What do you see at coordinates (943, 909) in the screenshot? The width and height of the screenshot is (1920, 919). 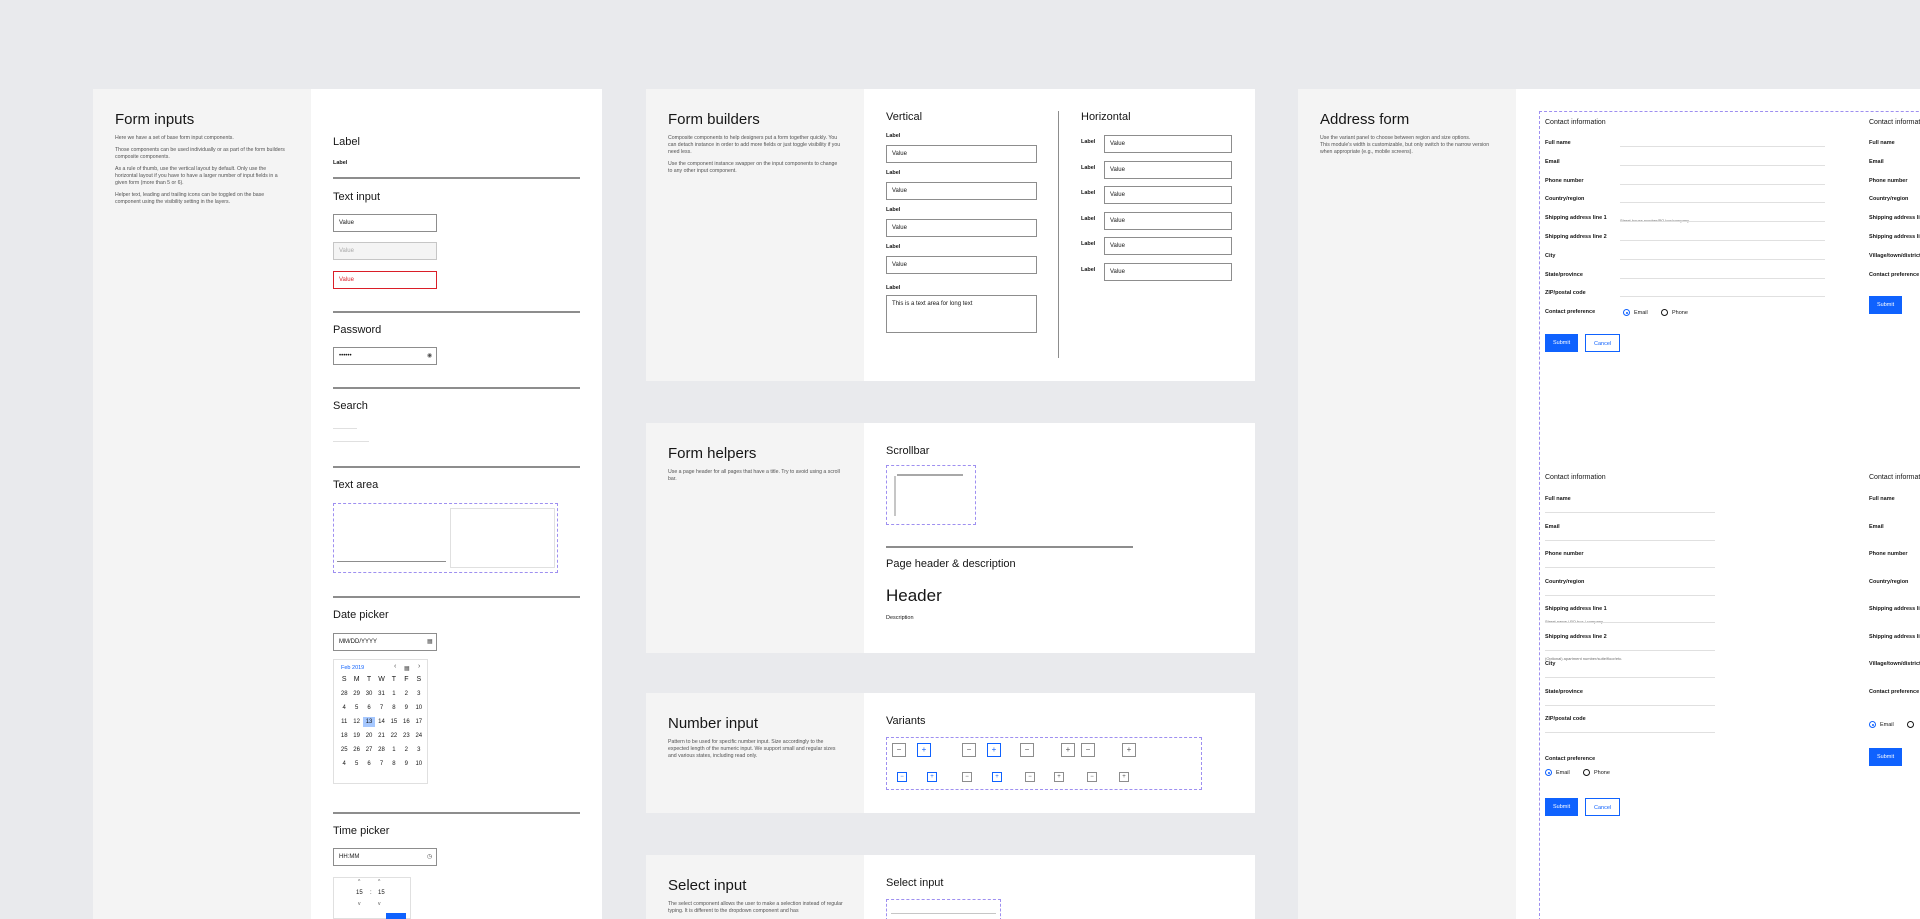 I see `select-input-field` at bounding box center [943, 909].